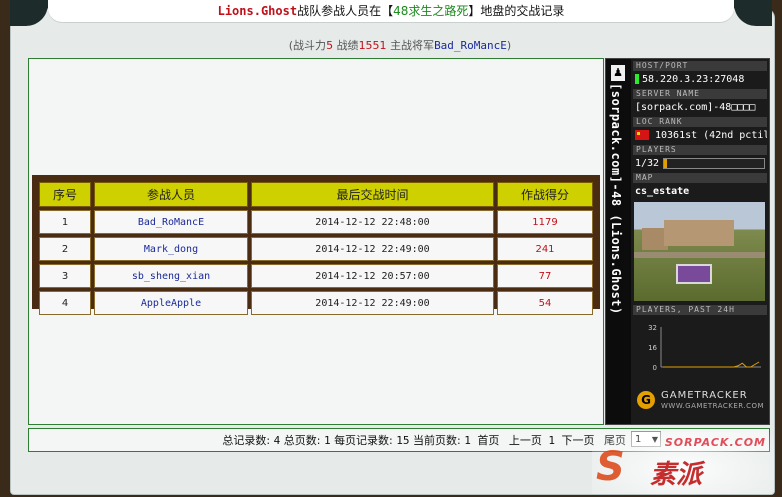  What do you see at coordinates (578, 440) in the screenshot?
I see `next-page-link: 下一页` at bounding box center [578, 440].